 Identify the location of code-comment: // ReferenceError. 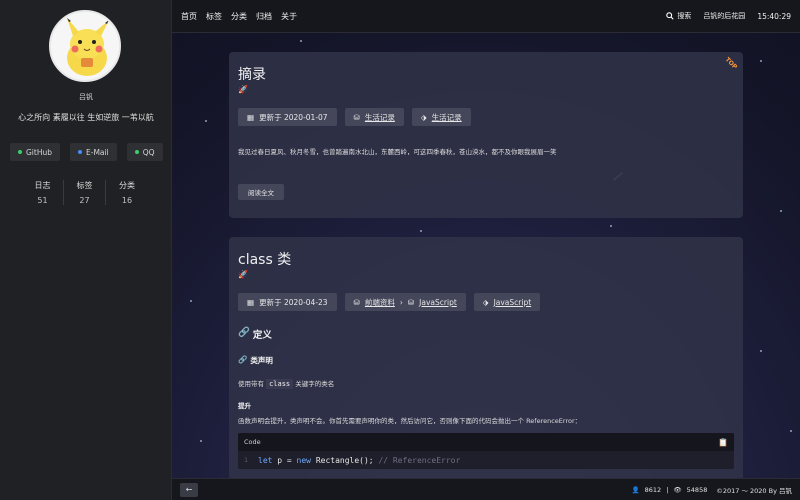
(419, 460).